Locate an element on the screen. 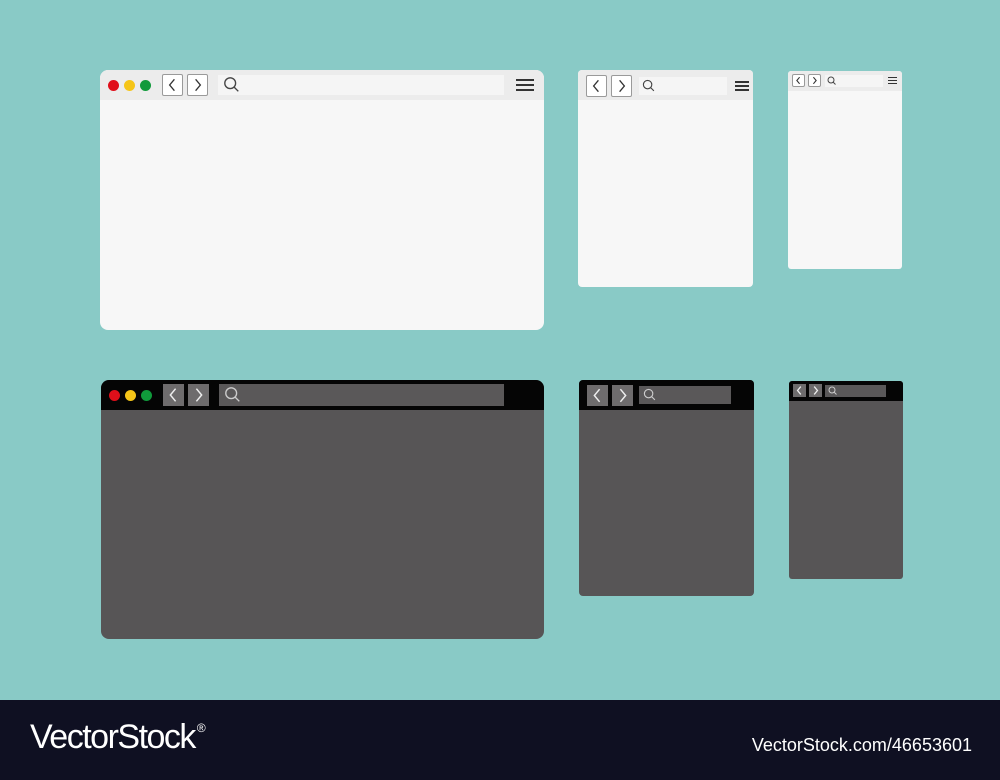  vectorstock-logo: VectorStock ® is located at coordinates (118, 737).